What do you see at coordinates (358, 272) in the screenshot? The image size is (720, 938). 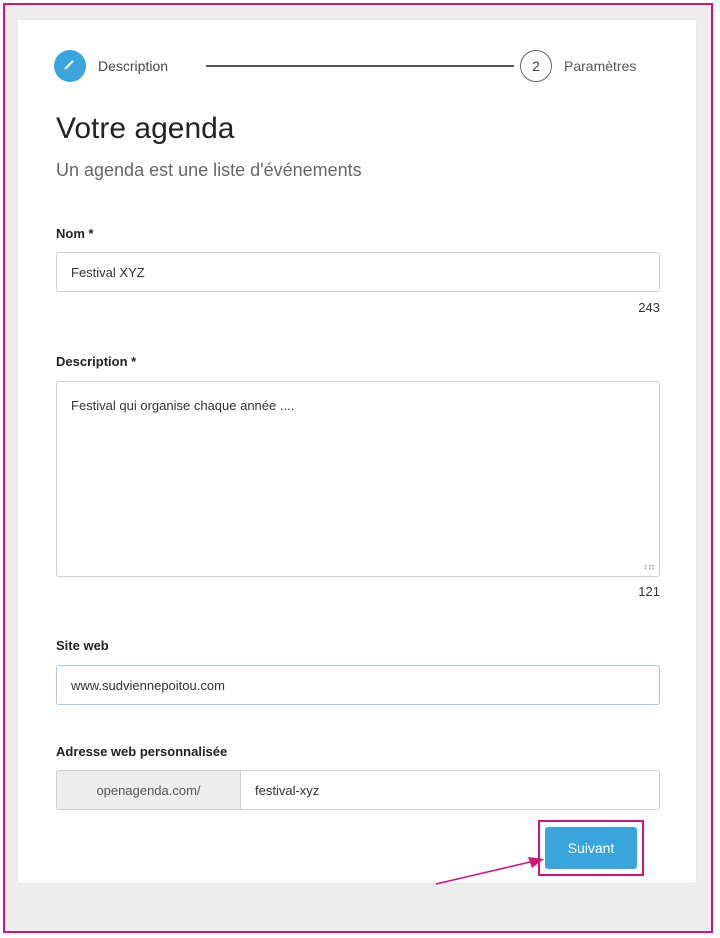 I see `name-input: Festival XYZ` at bounding box center [358, 272].